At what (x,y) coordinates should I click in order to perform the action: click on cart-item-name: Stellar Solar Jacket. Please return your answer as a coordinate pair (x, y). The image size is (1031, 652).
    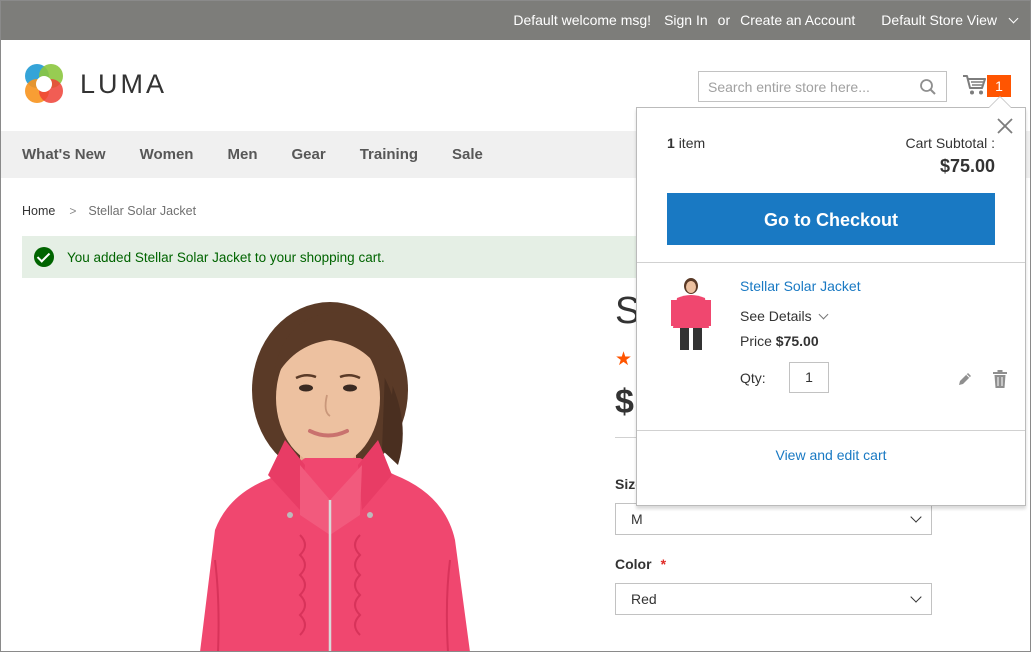
    Looking at the image, I should click on (800, 286).